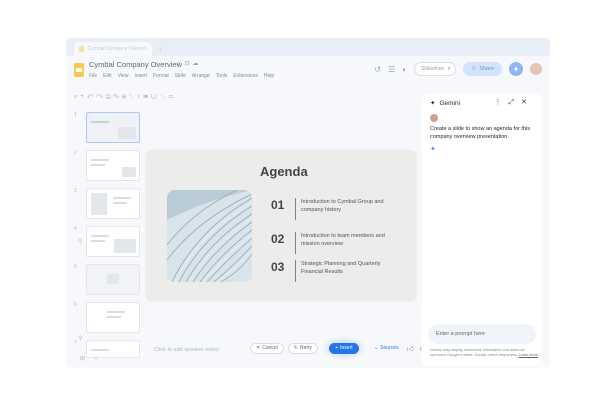  I want to click on slide-thumbnail: 4 ⚲, so click(107, 243).